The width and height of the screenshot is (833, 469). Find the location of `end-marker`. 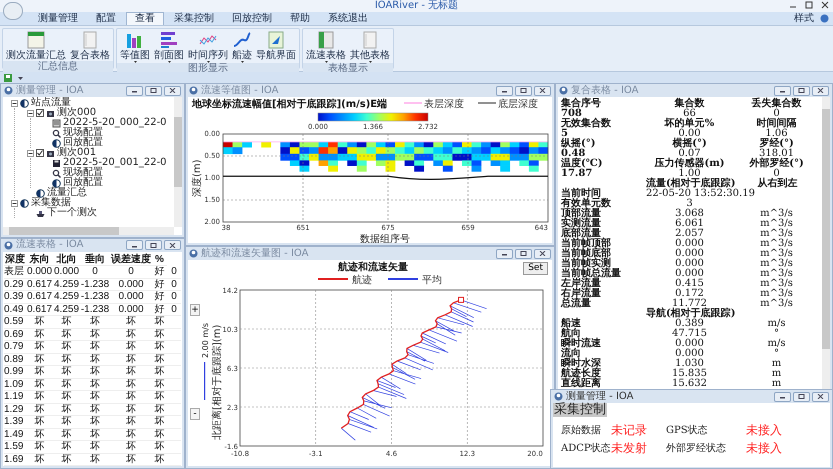

end-marker is located at coordinates (461, 299).